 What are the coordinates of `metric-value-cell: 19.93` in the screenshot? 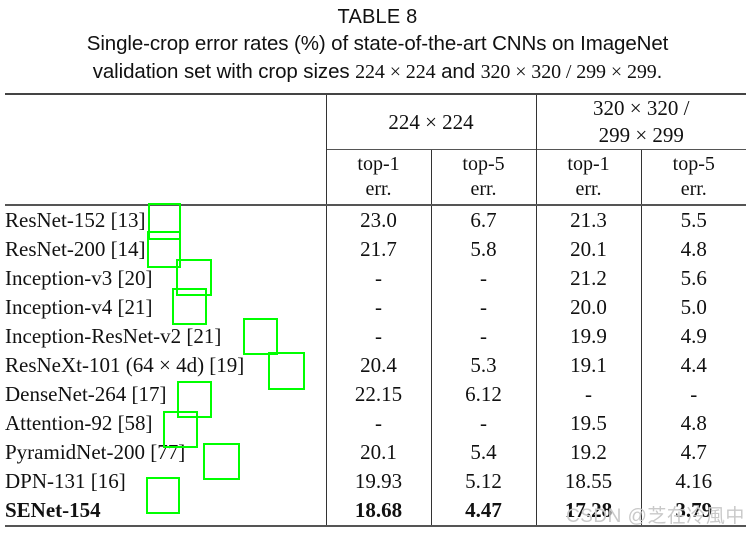 It's located at (378, 481).